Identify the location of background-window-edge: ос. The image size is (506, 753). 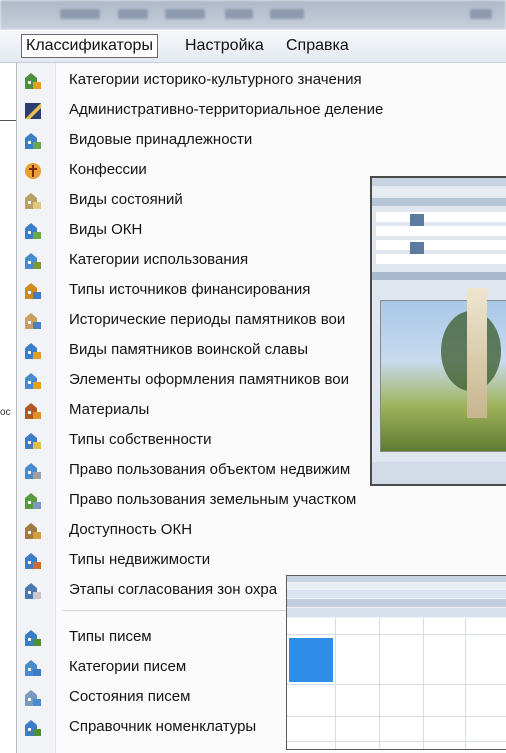
(8, 432).